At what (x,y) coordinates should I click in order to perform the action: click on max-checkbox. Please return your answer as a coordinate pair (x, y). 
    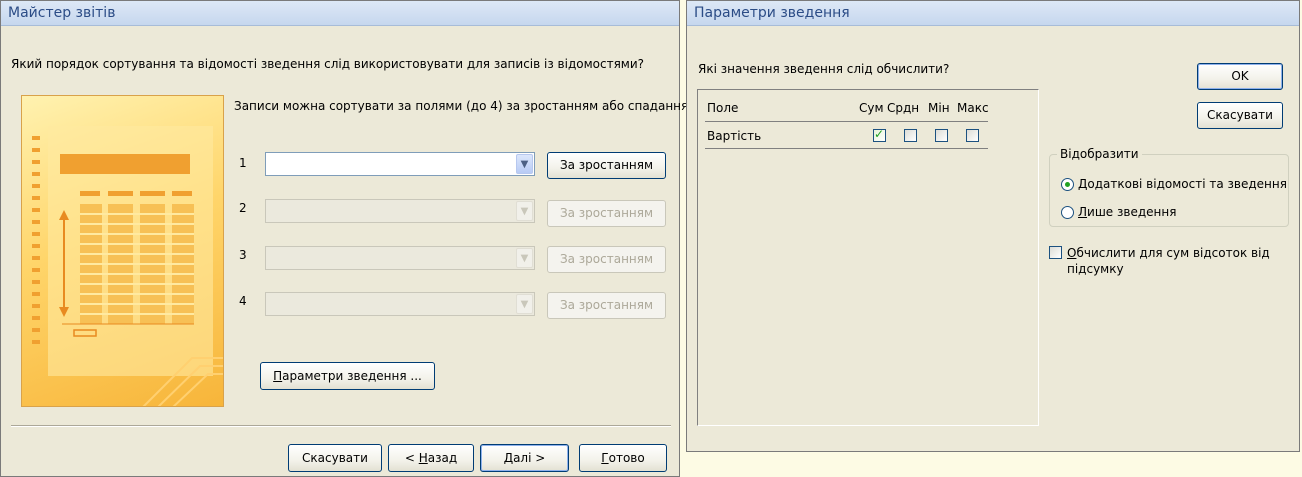
    Looking at the image, I should click on (972, 135).